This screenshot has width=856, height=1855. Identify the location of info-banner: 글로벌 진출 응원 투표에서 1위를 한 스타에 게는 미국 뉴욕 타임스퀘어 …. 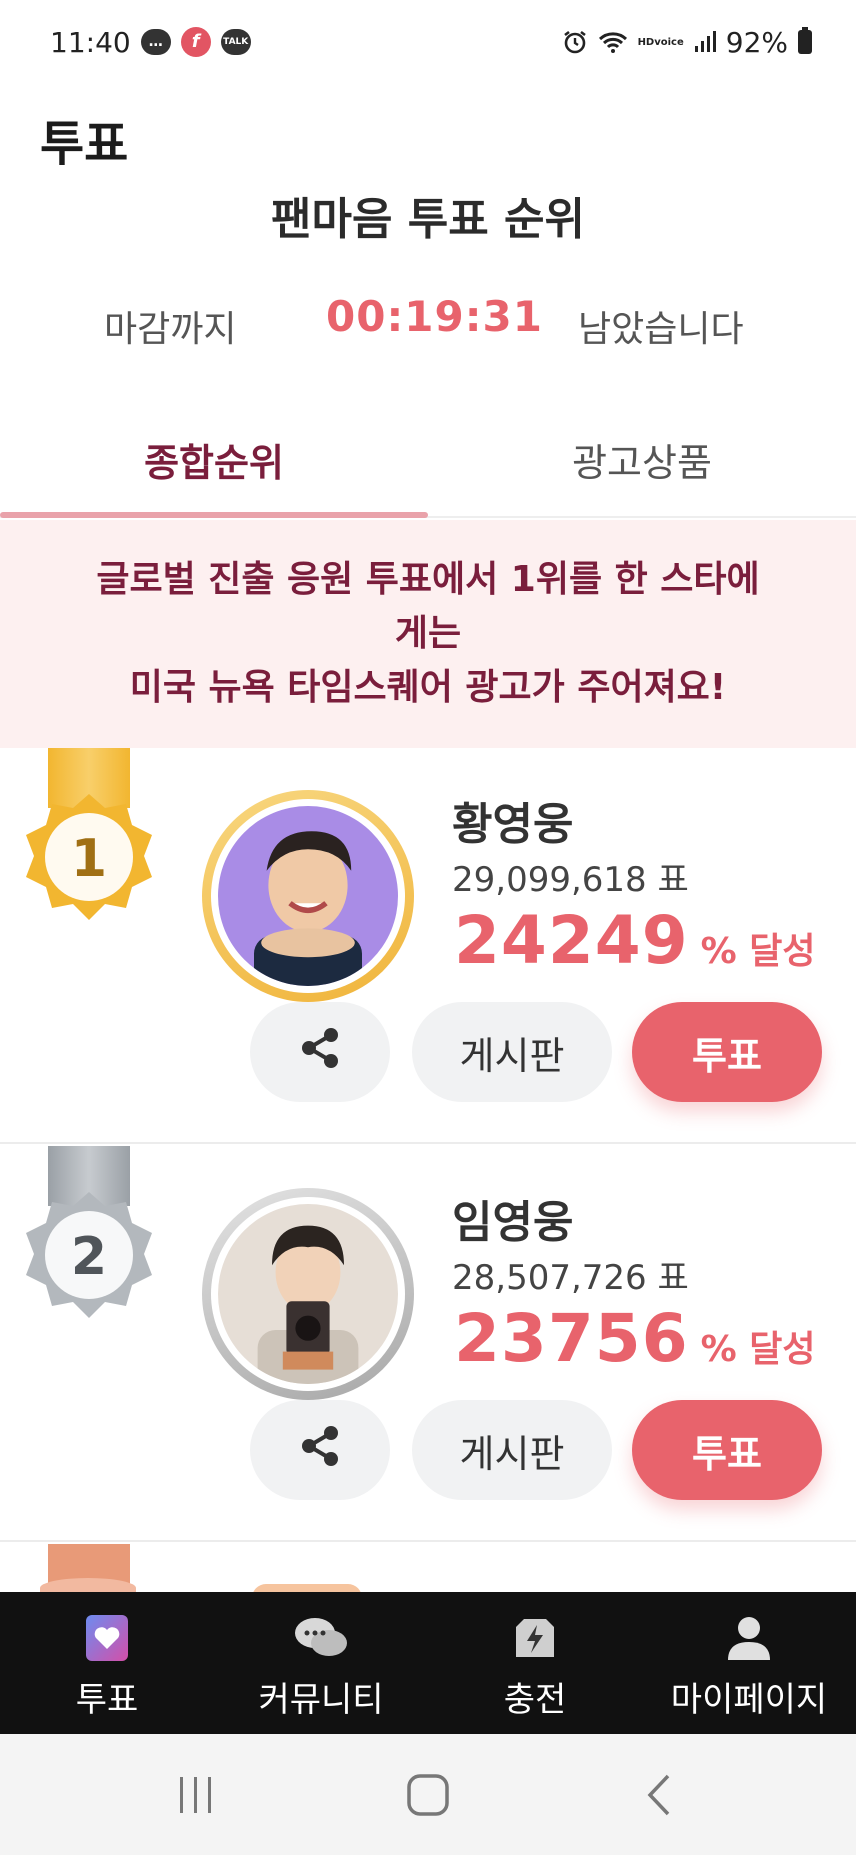
(428, 634).